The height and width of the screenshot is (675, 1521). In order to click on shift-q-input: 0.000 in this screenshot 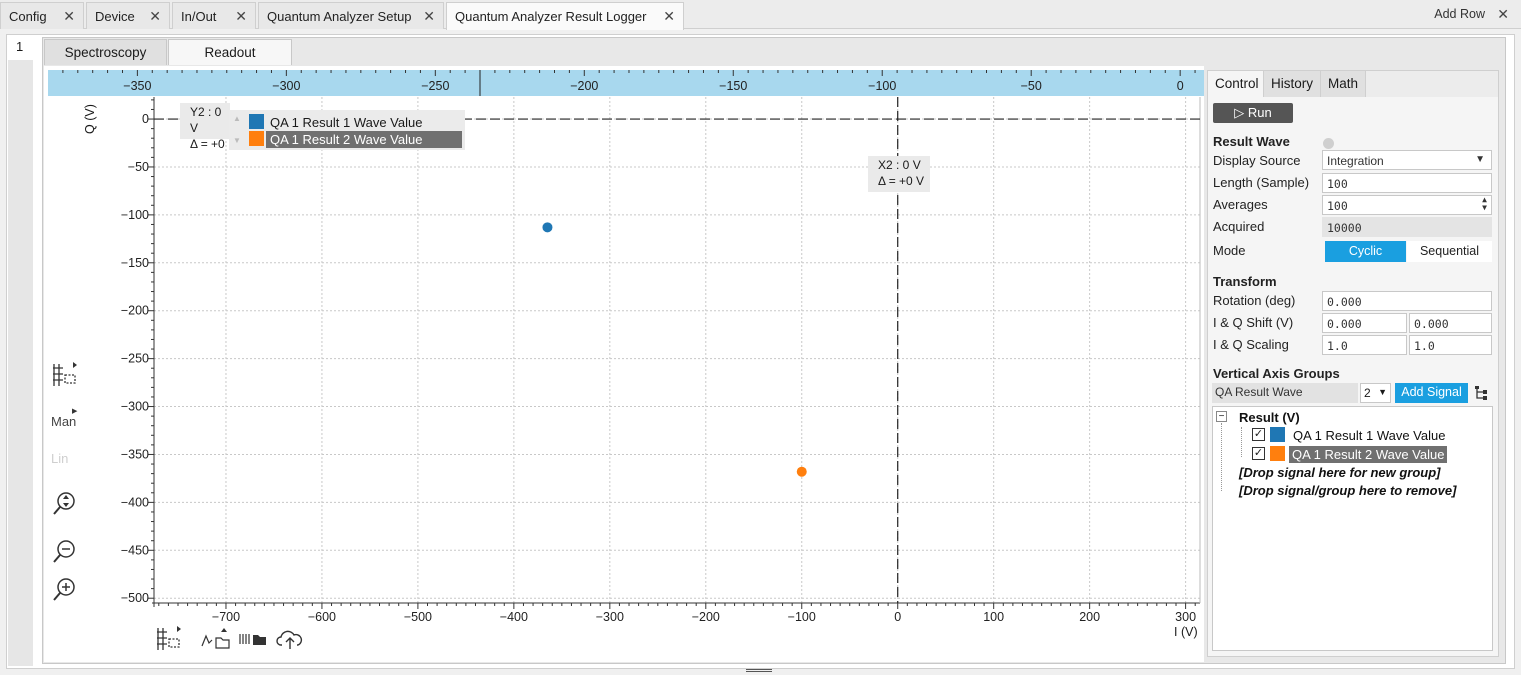, I will do `click(1450, 323)`.